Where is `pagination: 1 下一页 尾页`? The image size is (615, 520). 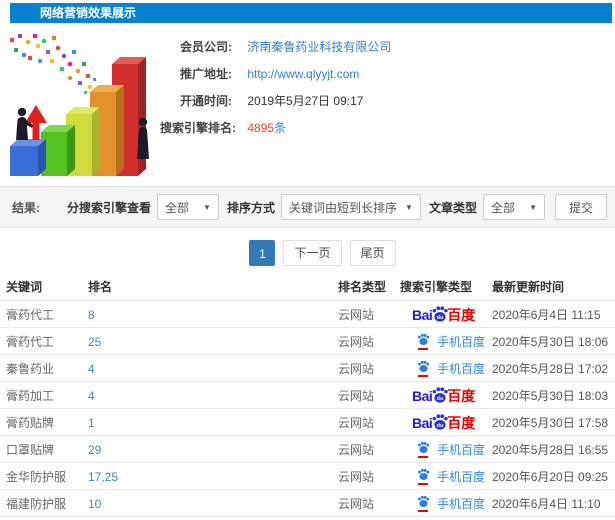
pagination: 1 下一页 尾页 is located at coordinates (307, 253).